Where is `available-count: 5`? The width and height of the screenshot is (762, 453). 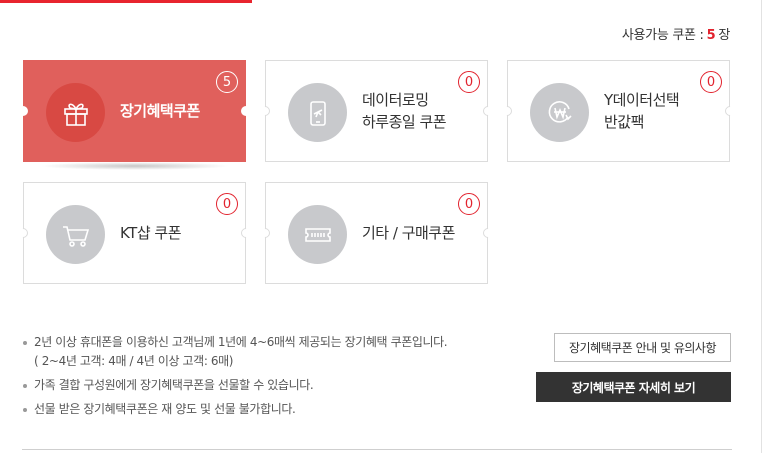
available-count: 5 is located at coordinates (711, 35).